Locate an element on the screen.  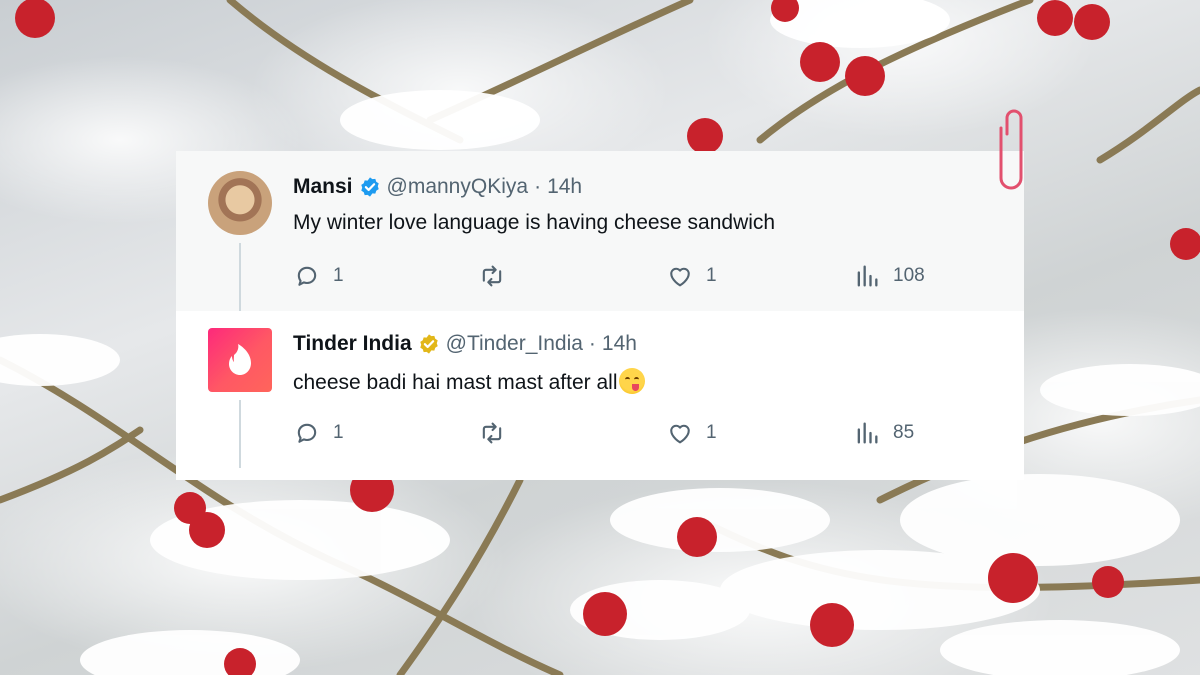
views-button: 108 is located at coordinates (889, 276).